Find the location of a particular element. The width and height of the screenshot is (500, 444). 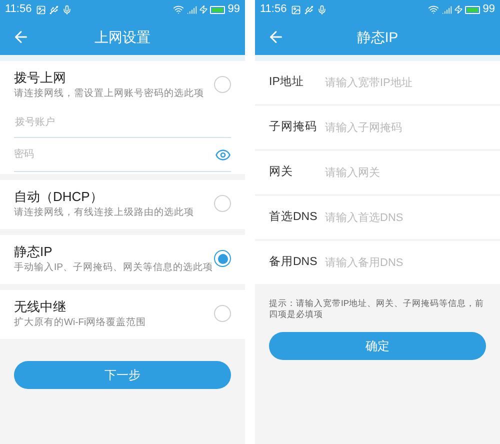

password-field: 密码 is located at coordinates (114, 154).